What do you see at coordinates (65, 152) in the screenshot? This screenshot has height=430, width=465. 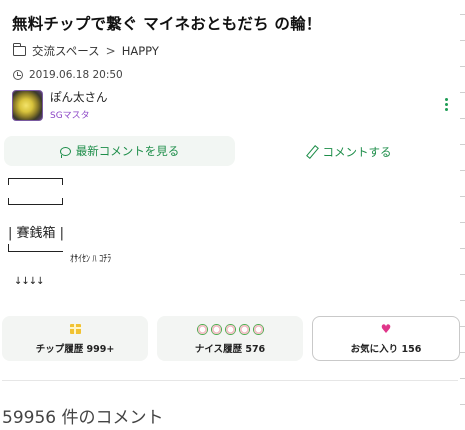 I see `comment-bubble-icon` at bounding box center [65, 152].